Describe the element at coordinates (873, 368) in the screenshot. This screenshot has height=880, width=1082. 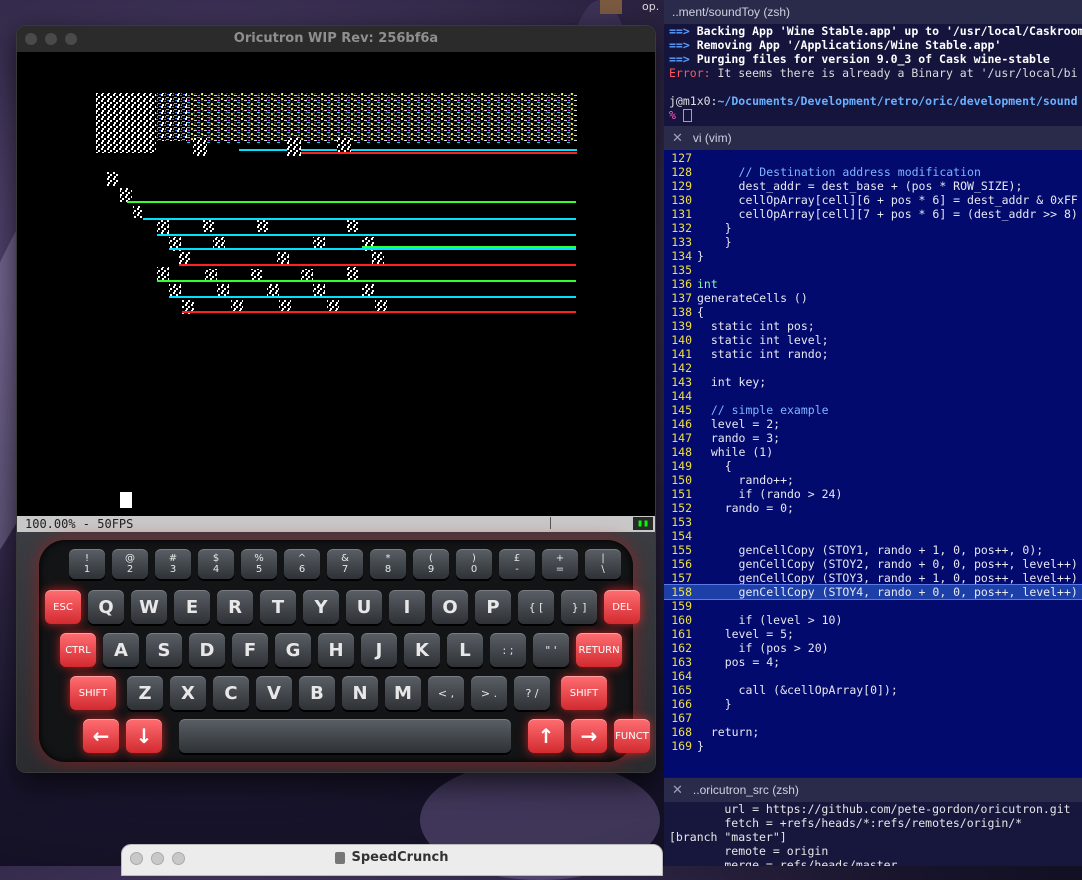
I see `code-line: 142` at that location.